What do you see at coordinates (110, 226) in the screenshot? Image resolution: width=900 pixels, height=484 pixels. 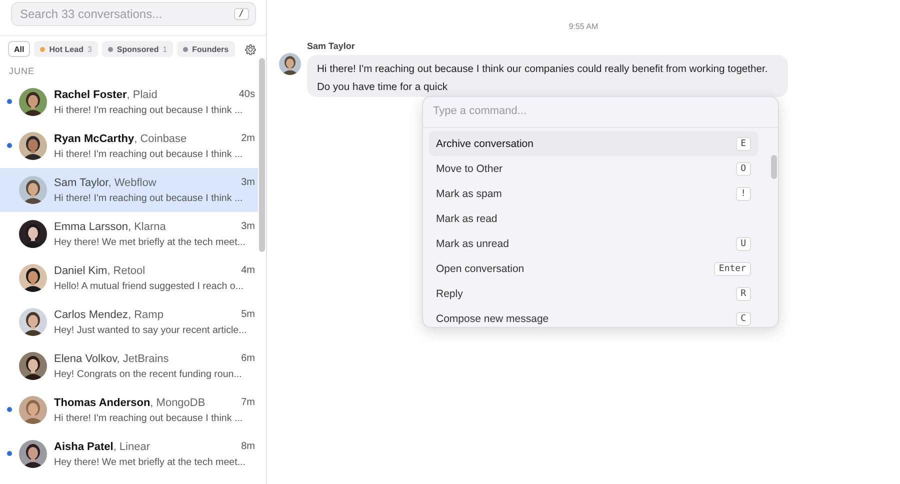 I see `contact-name: Emma Larsson, Klarna` at bounding box center [110, 226].